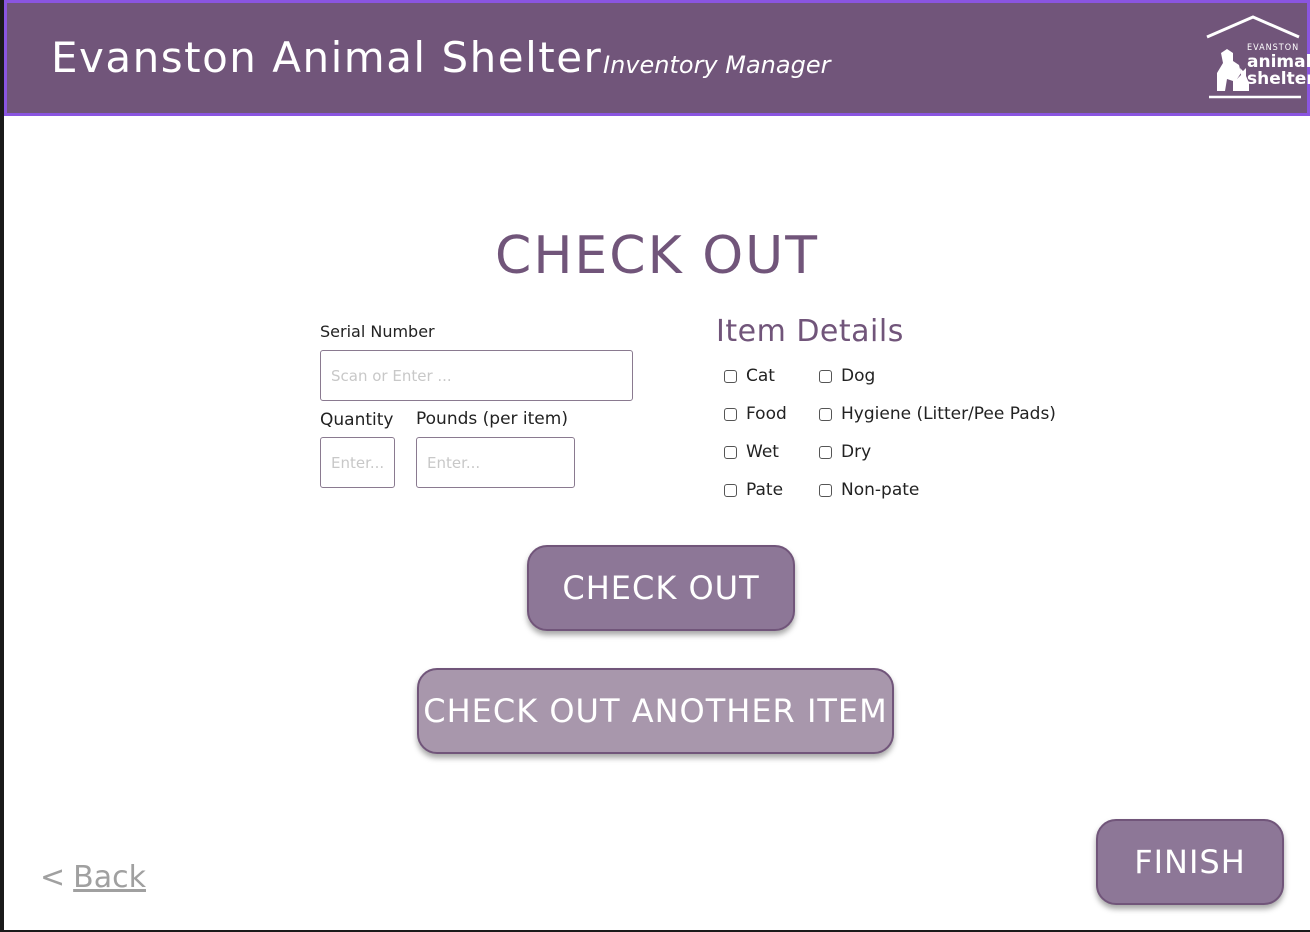 This screenshot has height=932, width=1310. I want to click on option-dog: Dog, so click(847, 376).